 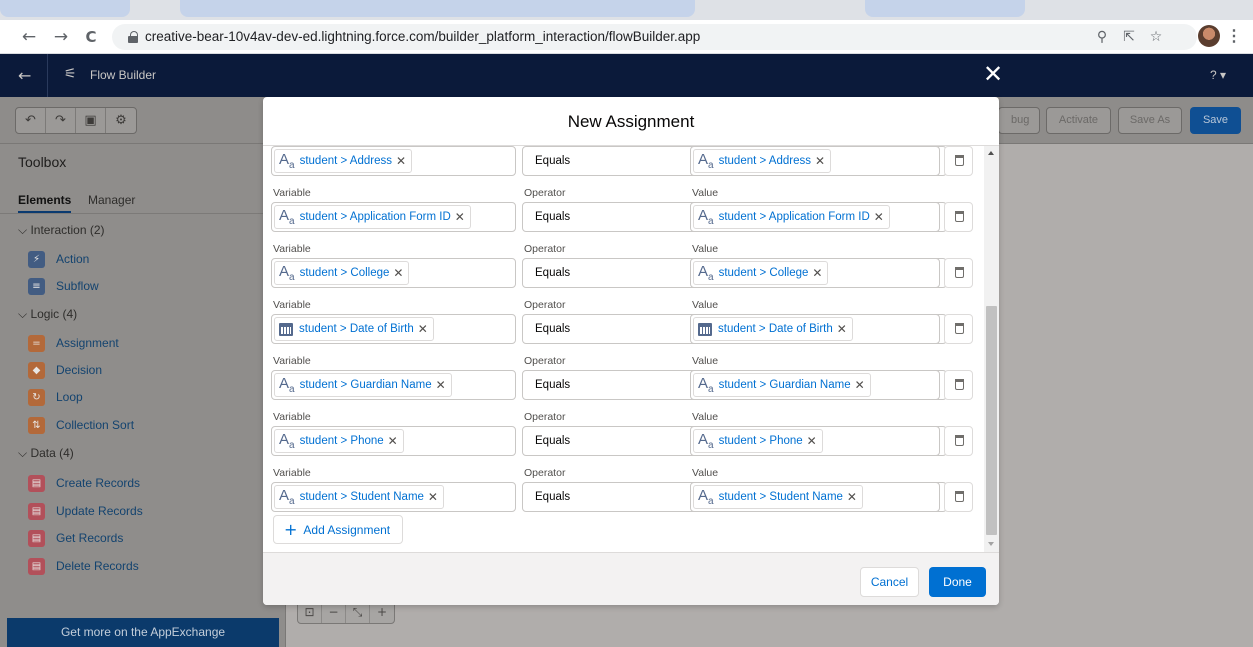 I want to click on element-delete-records: ▤ Delete Records, so click(x=83, y=566).